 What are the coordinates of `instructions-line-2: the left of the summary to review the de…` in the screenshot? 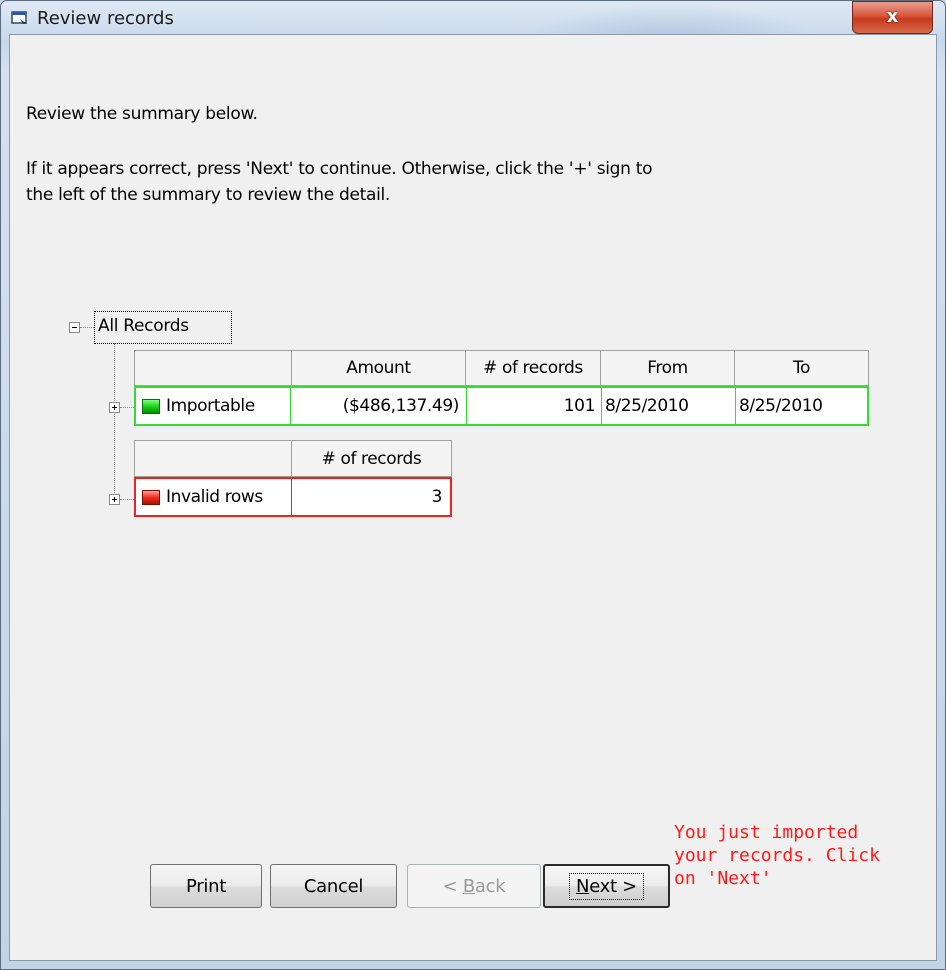 It's located at (208, 195).